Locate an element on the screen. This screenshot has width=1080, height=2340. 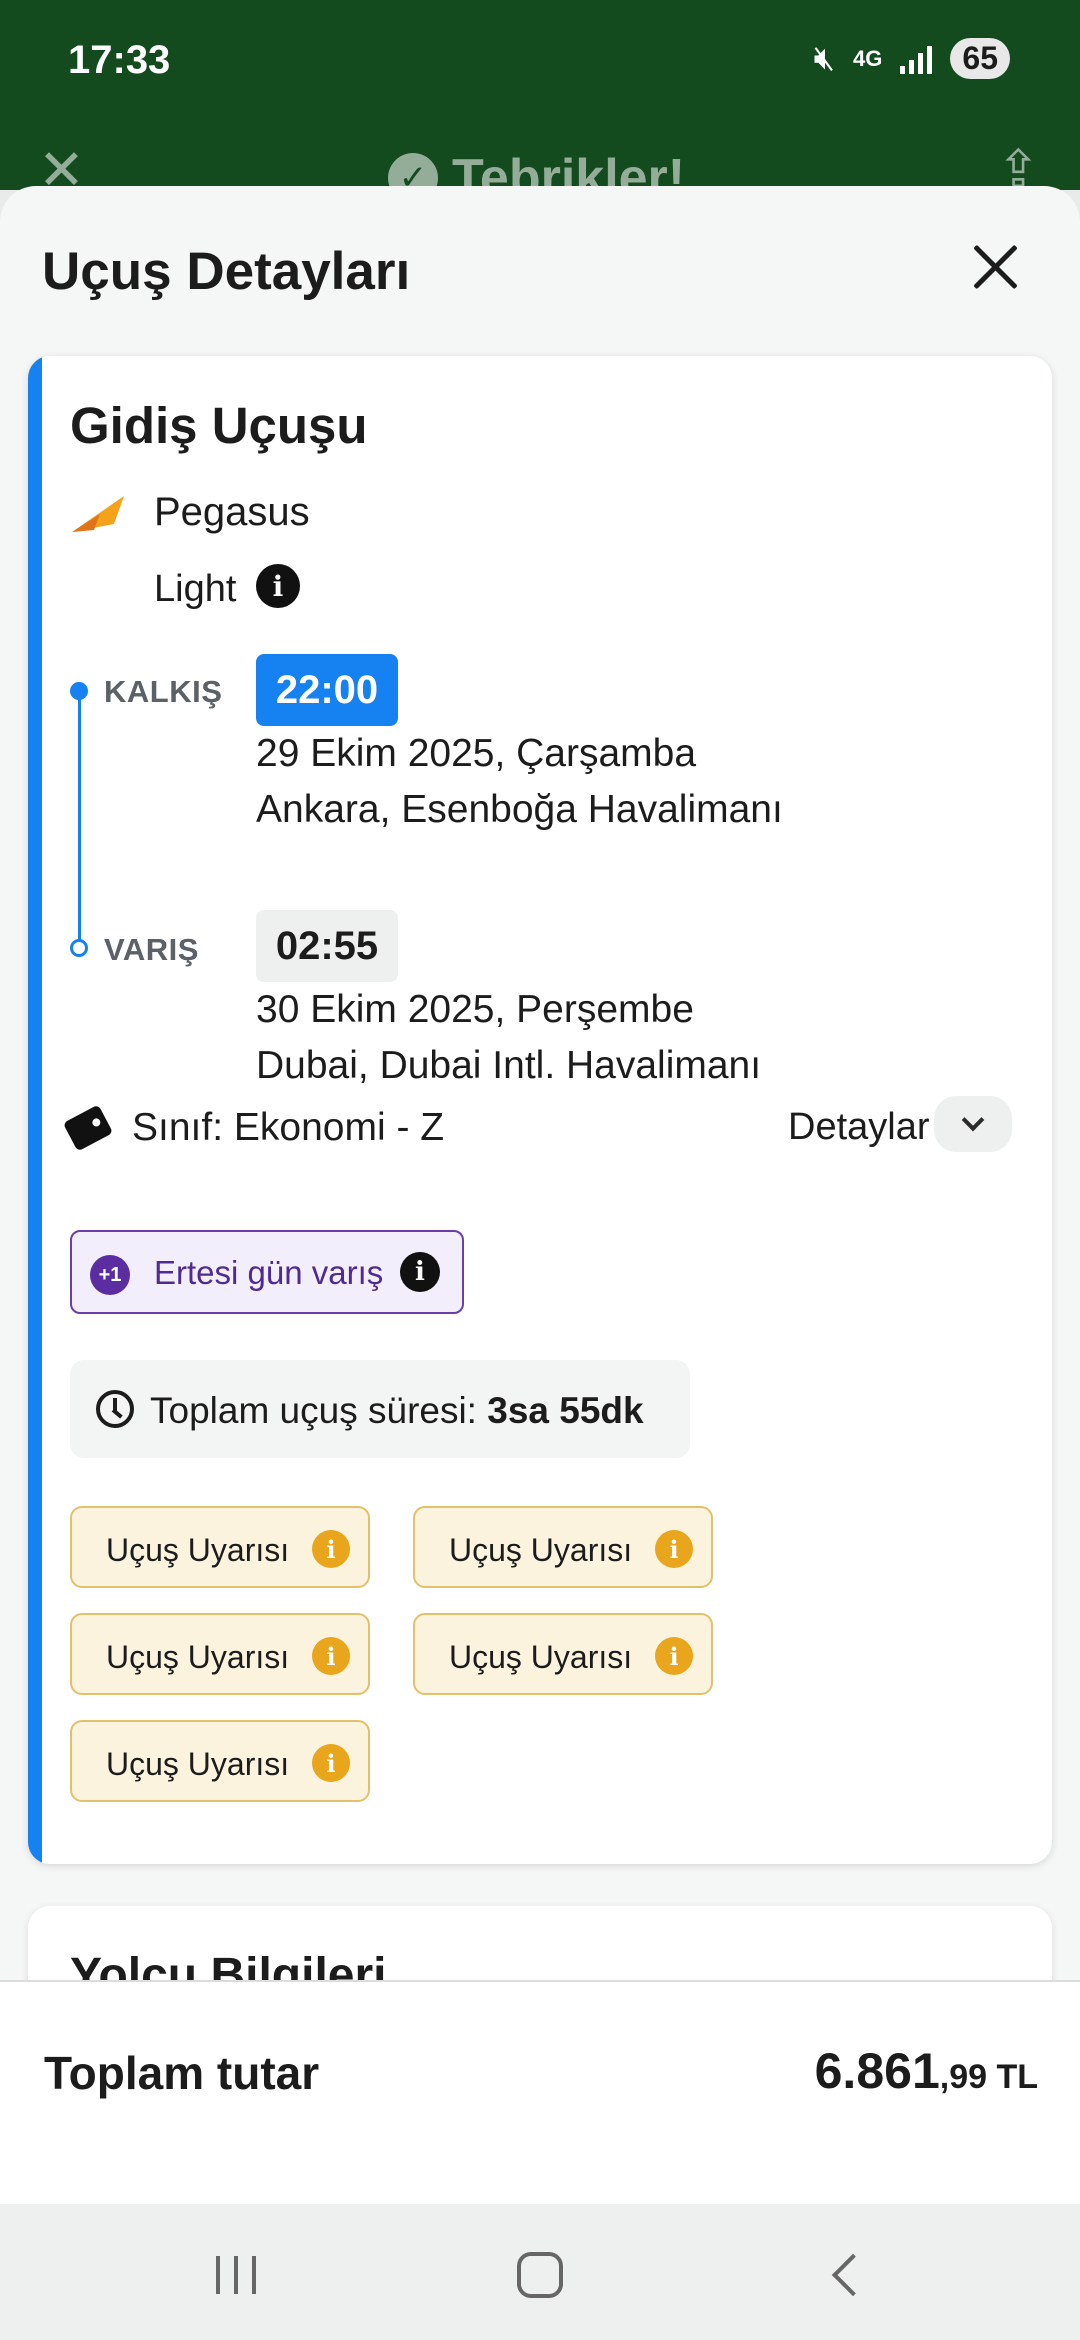
ticket-icon is located at coordinates (88, 1128).